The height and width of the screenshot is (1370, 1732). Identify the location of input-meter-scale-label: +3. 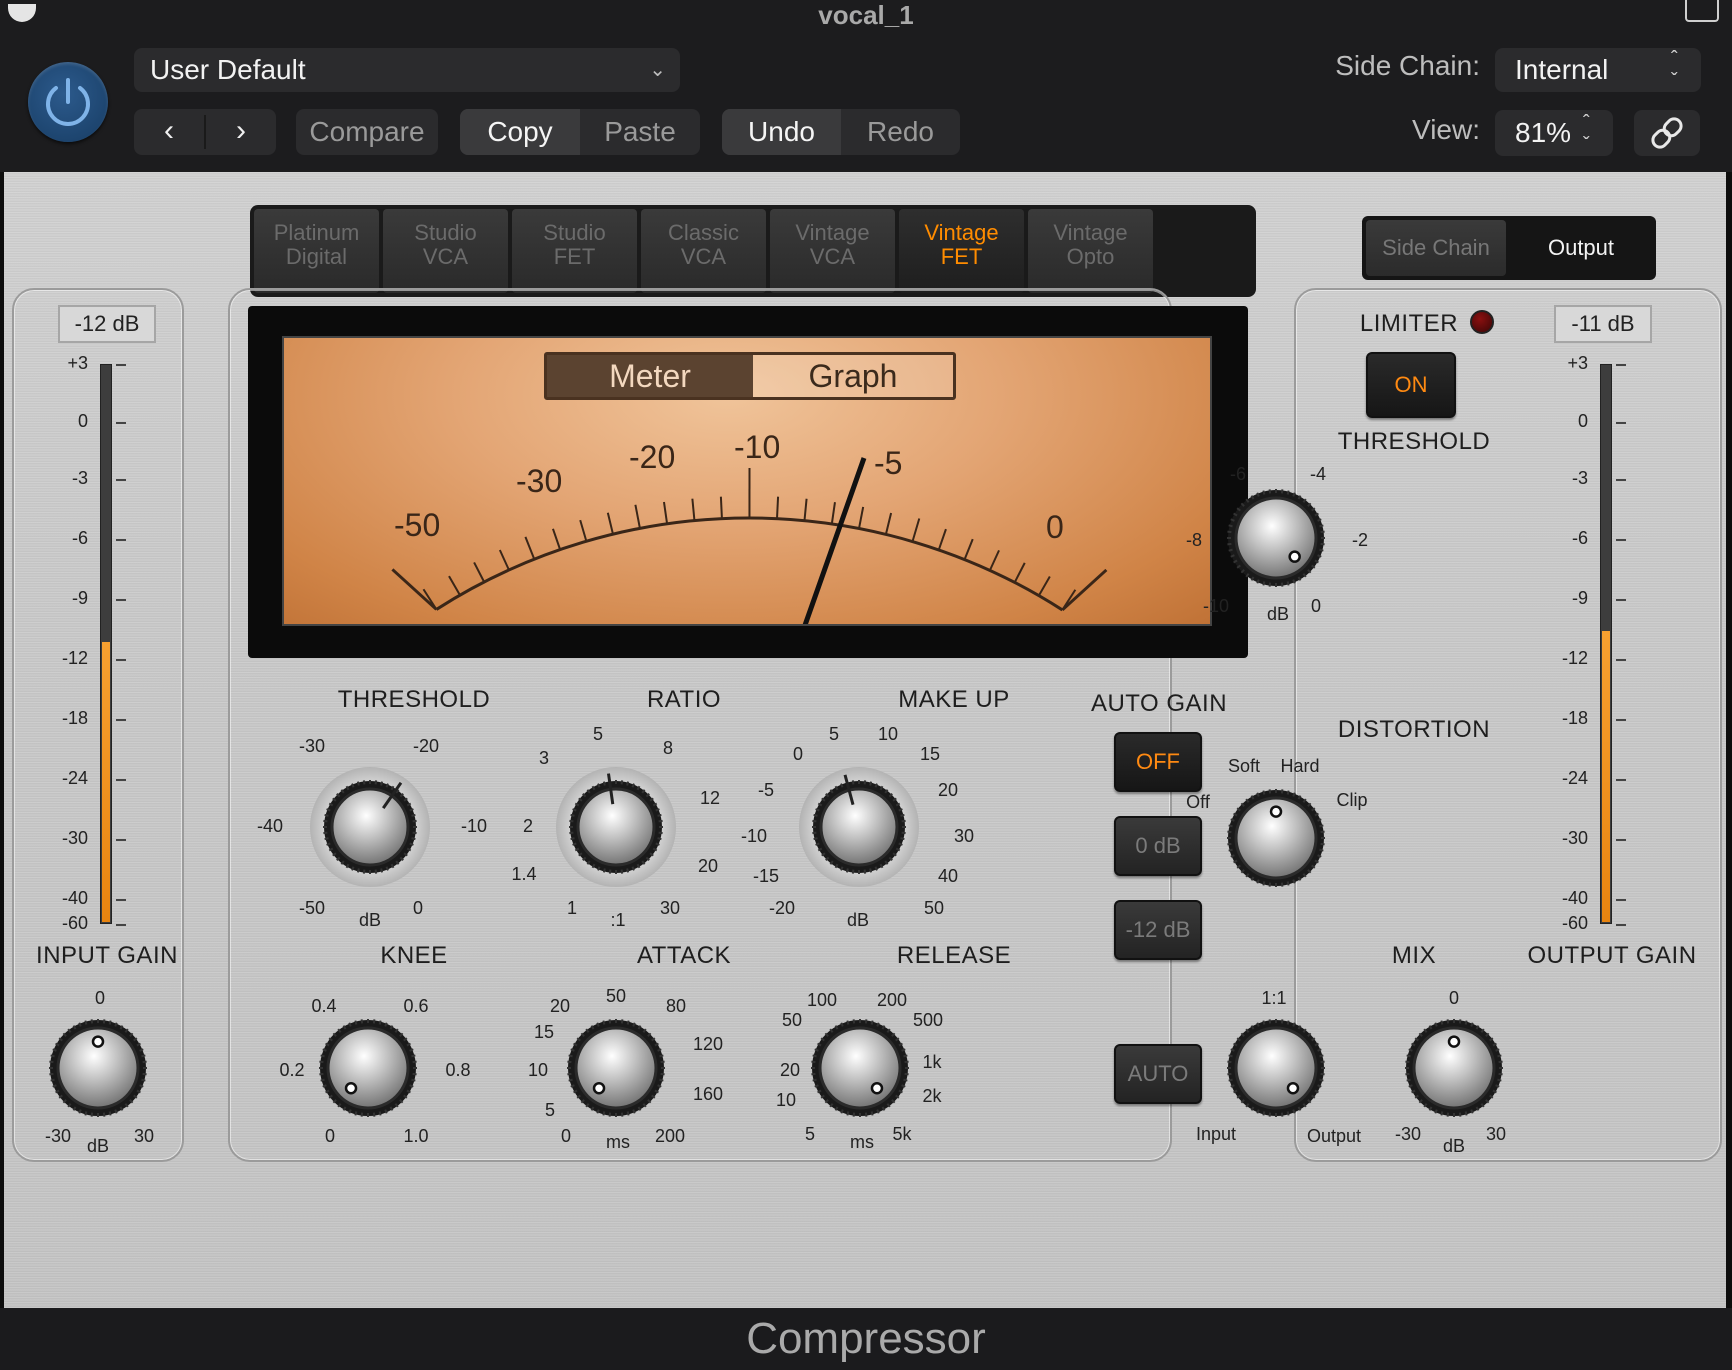
(77, 363).